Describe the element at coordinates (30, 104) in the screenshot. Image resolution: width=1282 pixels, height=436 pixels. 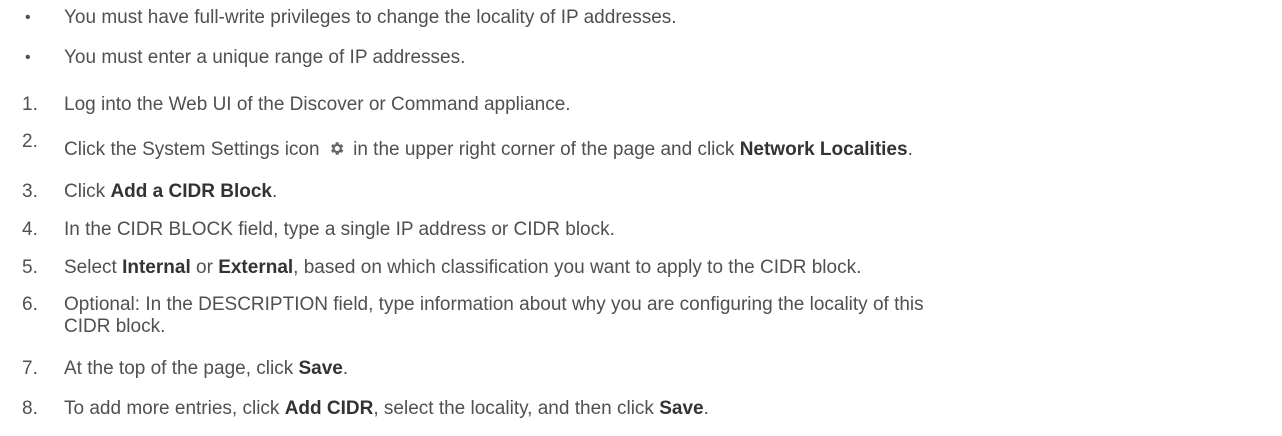
I see `step-number: 1.` at that location.